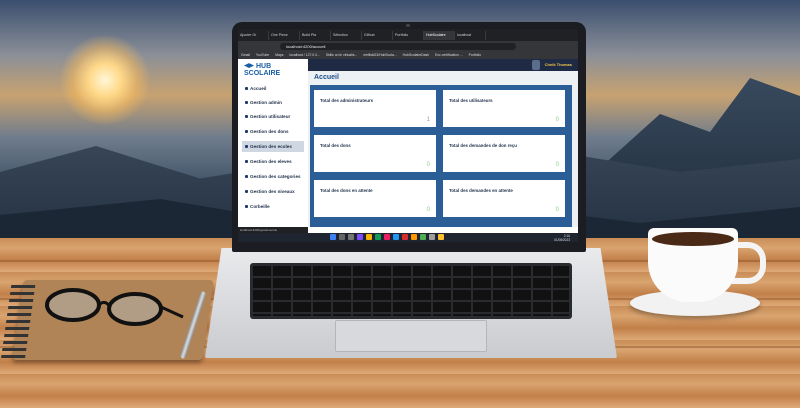 The width and height of the screenshot is (800, 408). What do you see at coordinates (693, 239) in the screenshot?
I see `coffee` at bounding box center [693, 239].